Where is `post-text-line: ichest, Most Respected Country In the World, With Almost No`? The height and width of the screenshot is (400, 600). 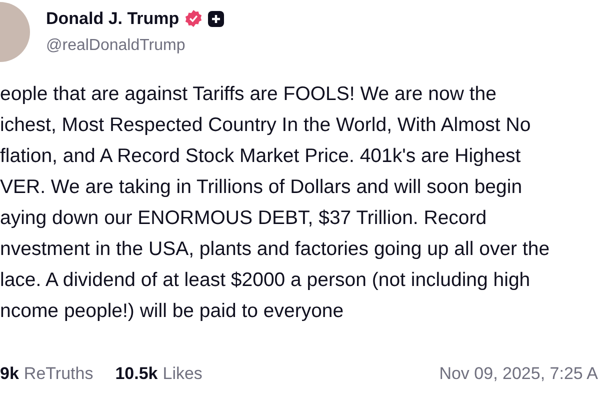 post-text-line: ichest, Most Respected Country In the World, With Almost No is located at coordinates (266, 125).